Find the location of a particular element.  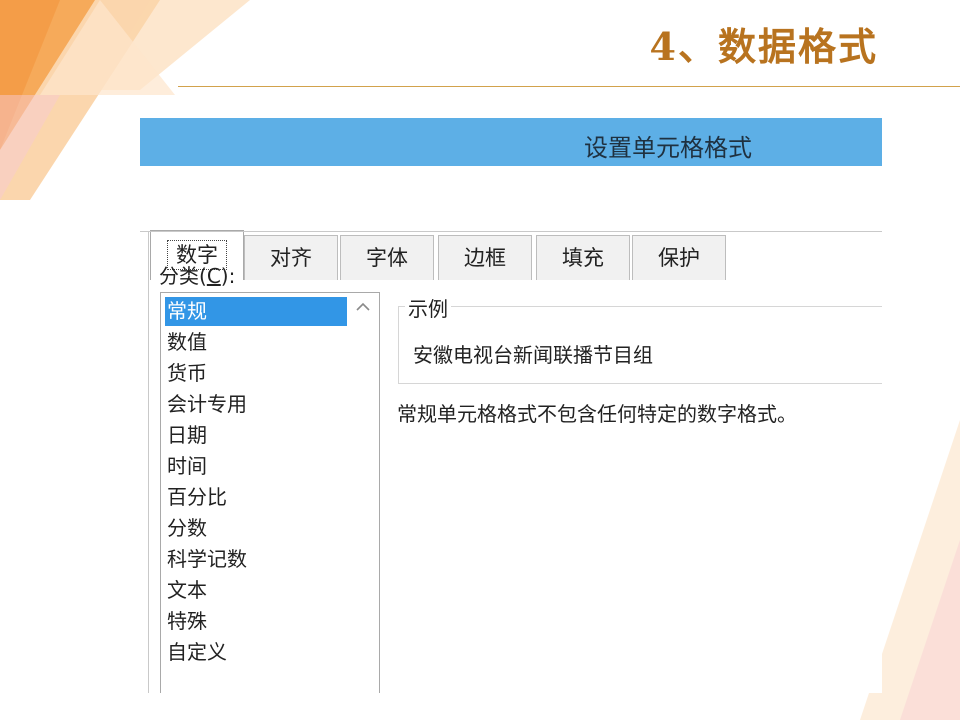

sample-legend: 示例 is located at coordinates (428, 307).